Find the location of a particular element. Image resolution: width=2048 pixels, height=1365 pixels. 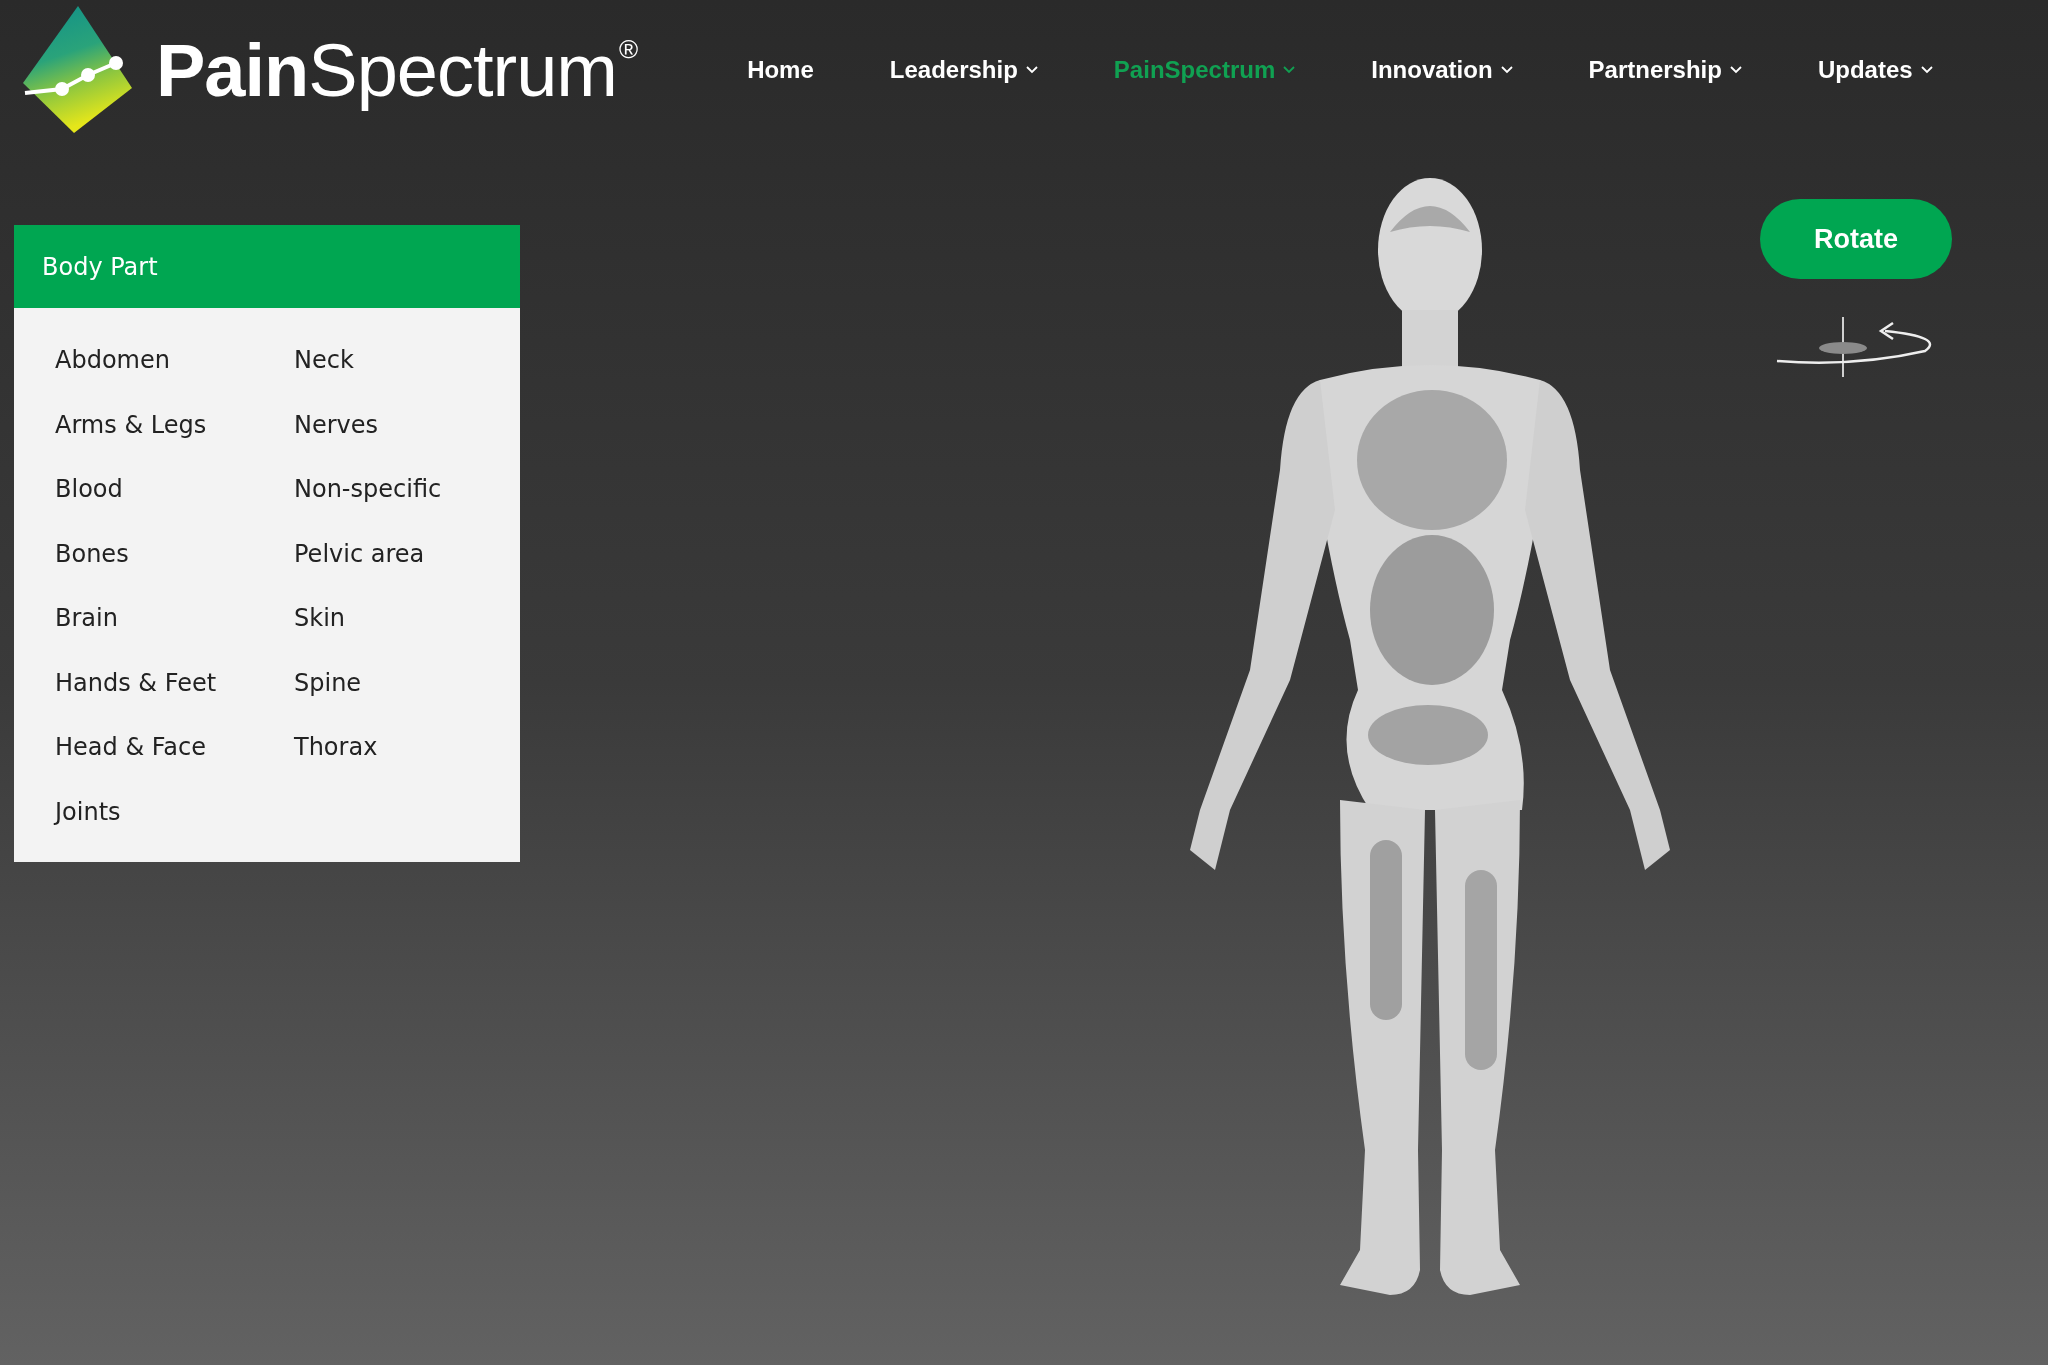

logo-icon is located at coordinates (78, 70).